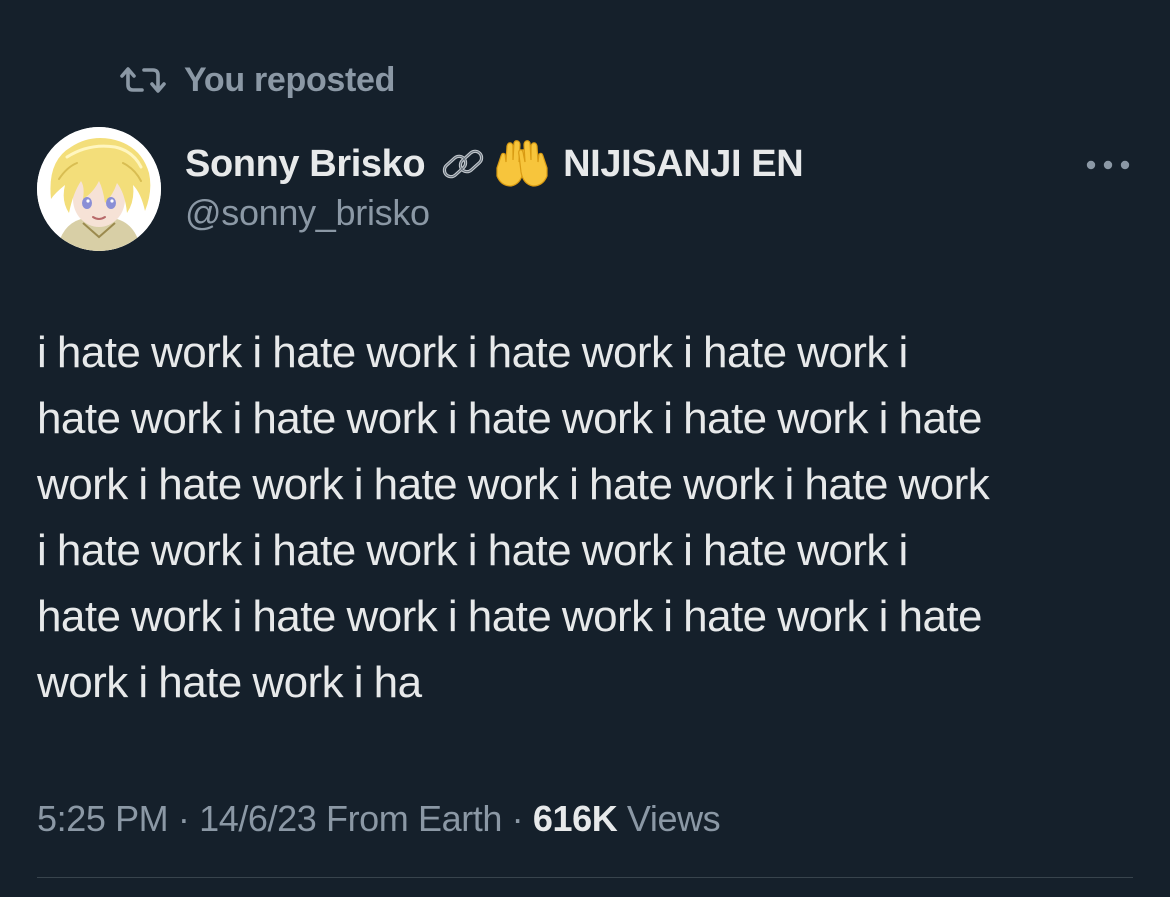 The height and width of the screenshot is (897, 1170). I want to click on author-name-row: Sonny Brisko NIJISANJI EN, so click(494, 164).